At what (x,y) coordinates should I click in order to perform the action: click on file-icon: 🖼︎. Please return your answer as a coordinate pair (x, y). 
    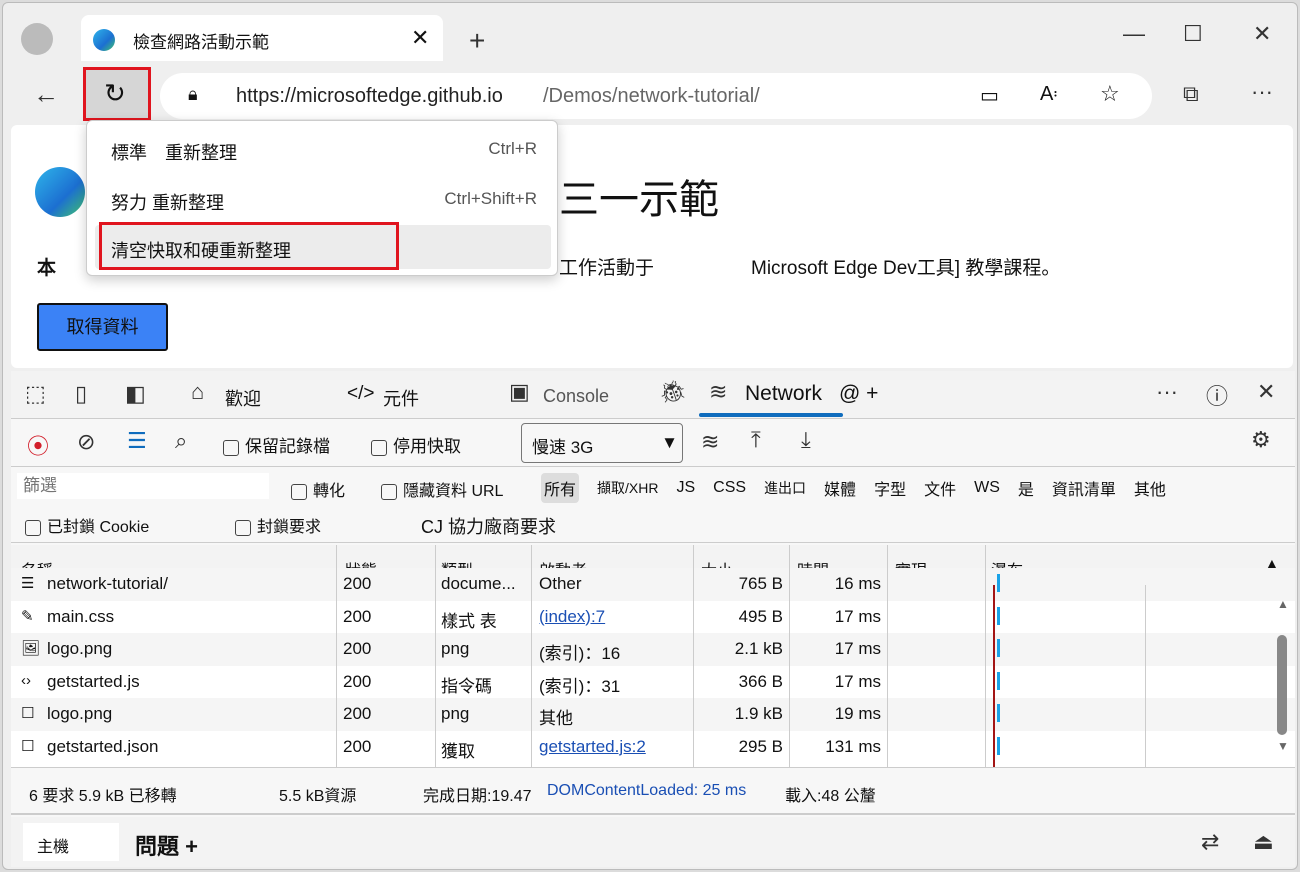
    Looking at the image, I should click on (31, 648).